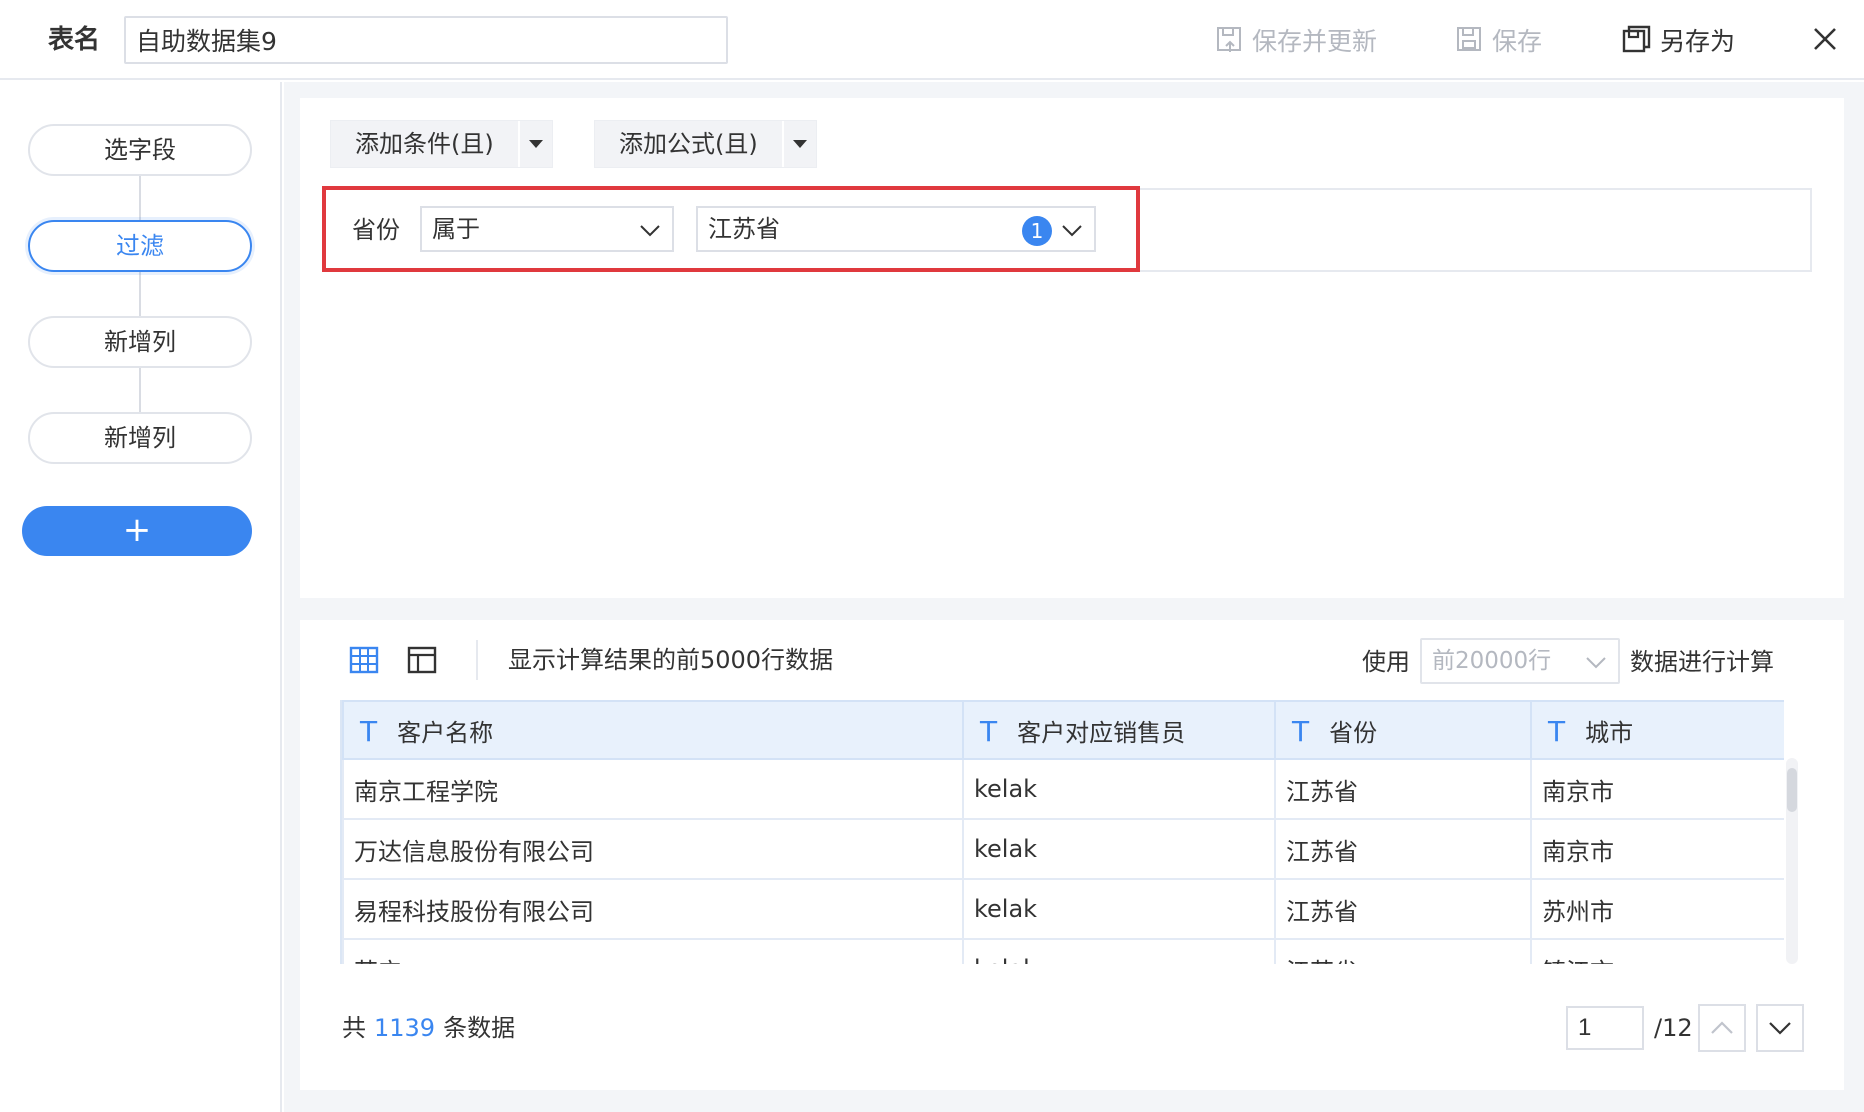  Describe the element at coordinates (744, 229) in the screenshot. I see `value-select-text: 江苏省` at that location.